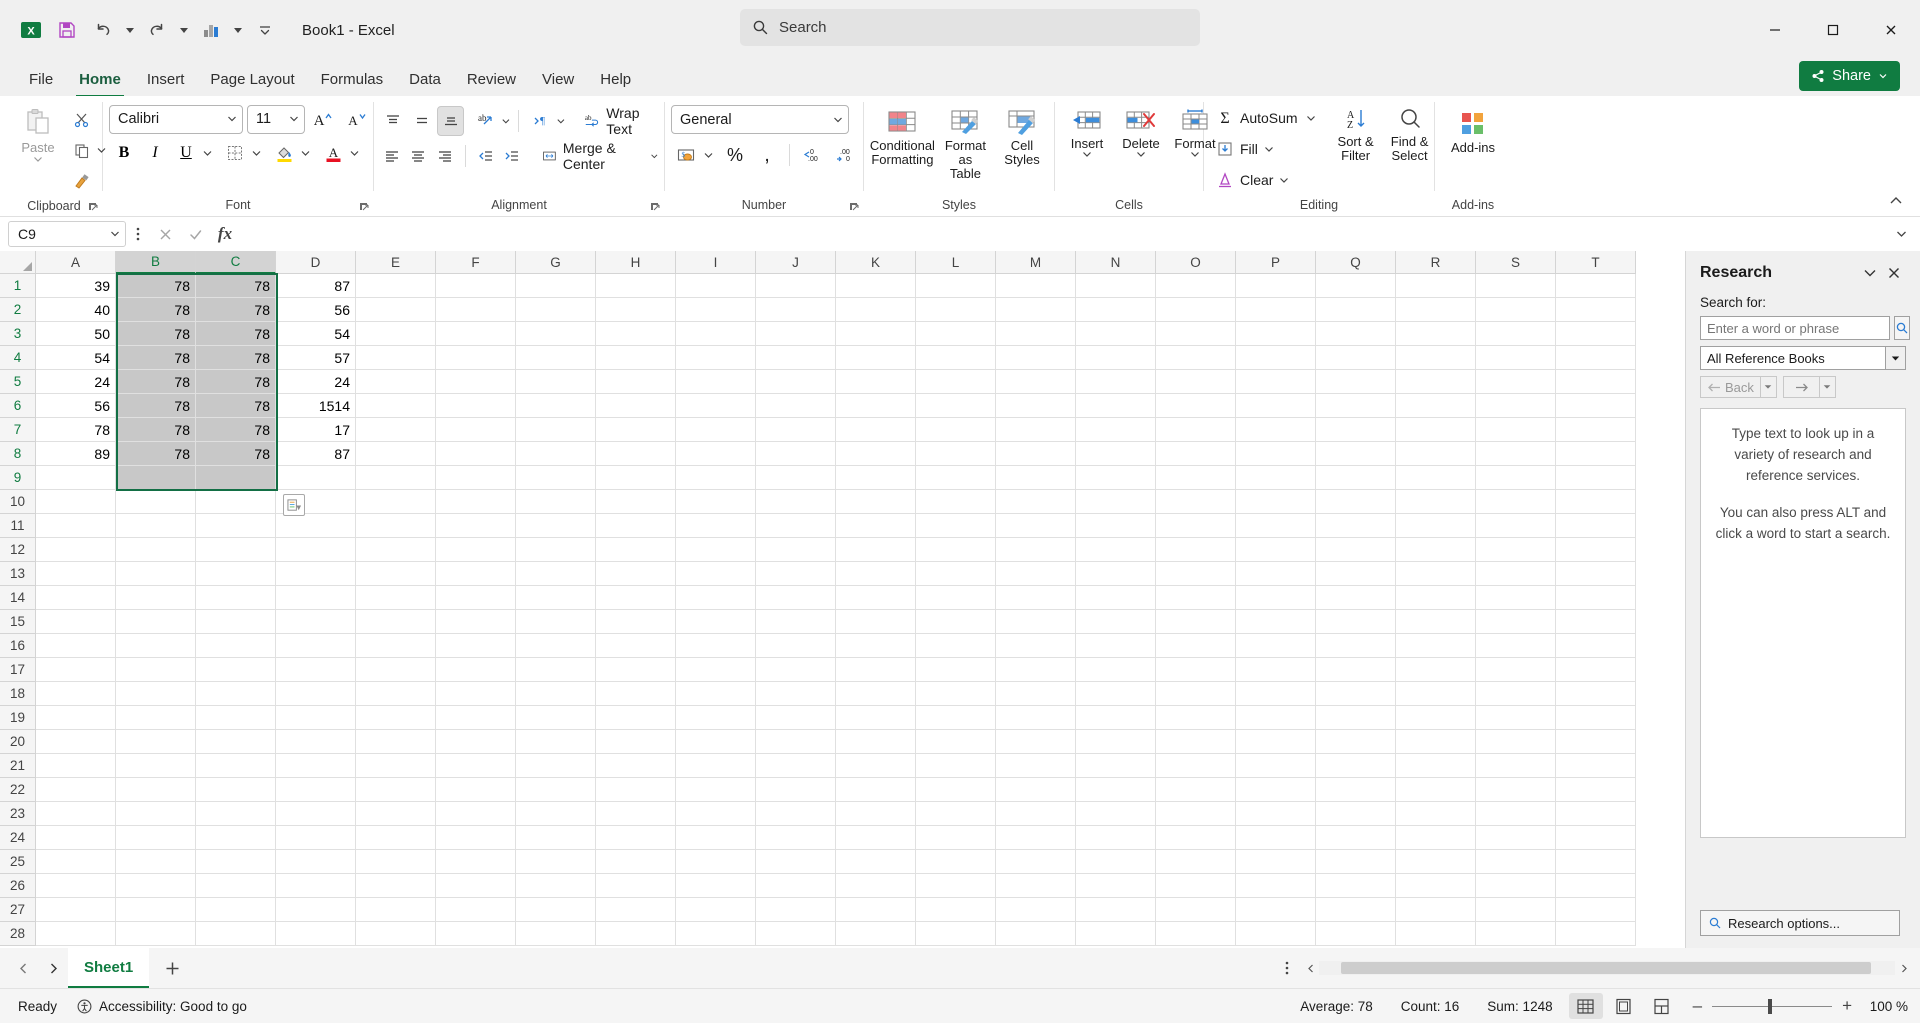 The image size is (1920, 1023). I want to click on cell-L4, so click(956, 358).